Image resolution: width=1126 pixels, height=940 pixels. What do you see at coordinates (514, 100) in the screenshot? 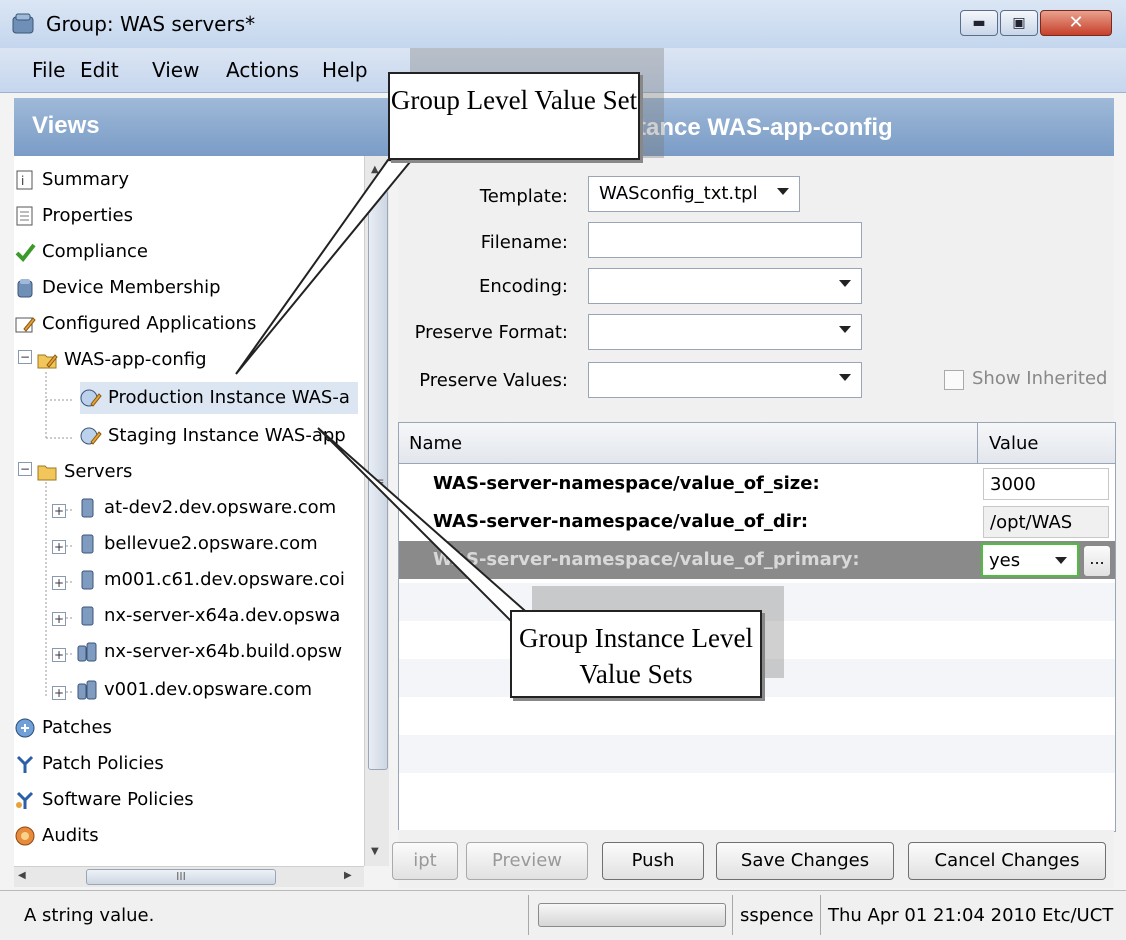
I see `callout-text: Group Level Value Set` at bounding box center [514, 100].